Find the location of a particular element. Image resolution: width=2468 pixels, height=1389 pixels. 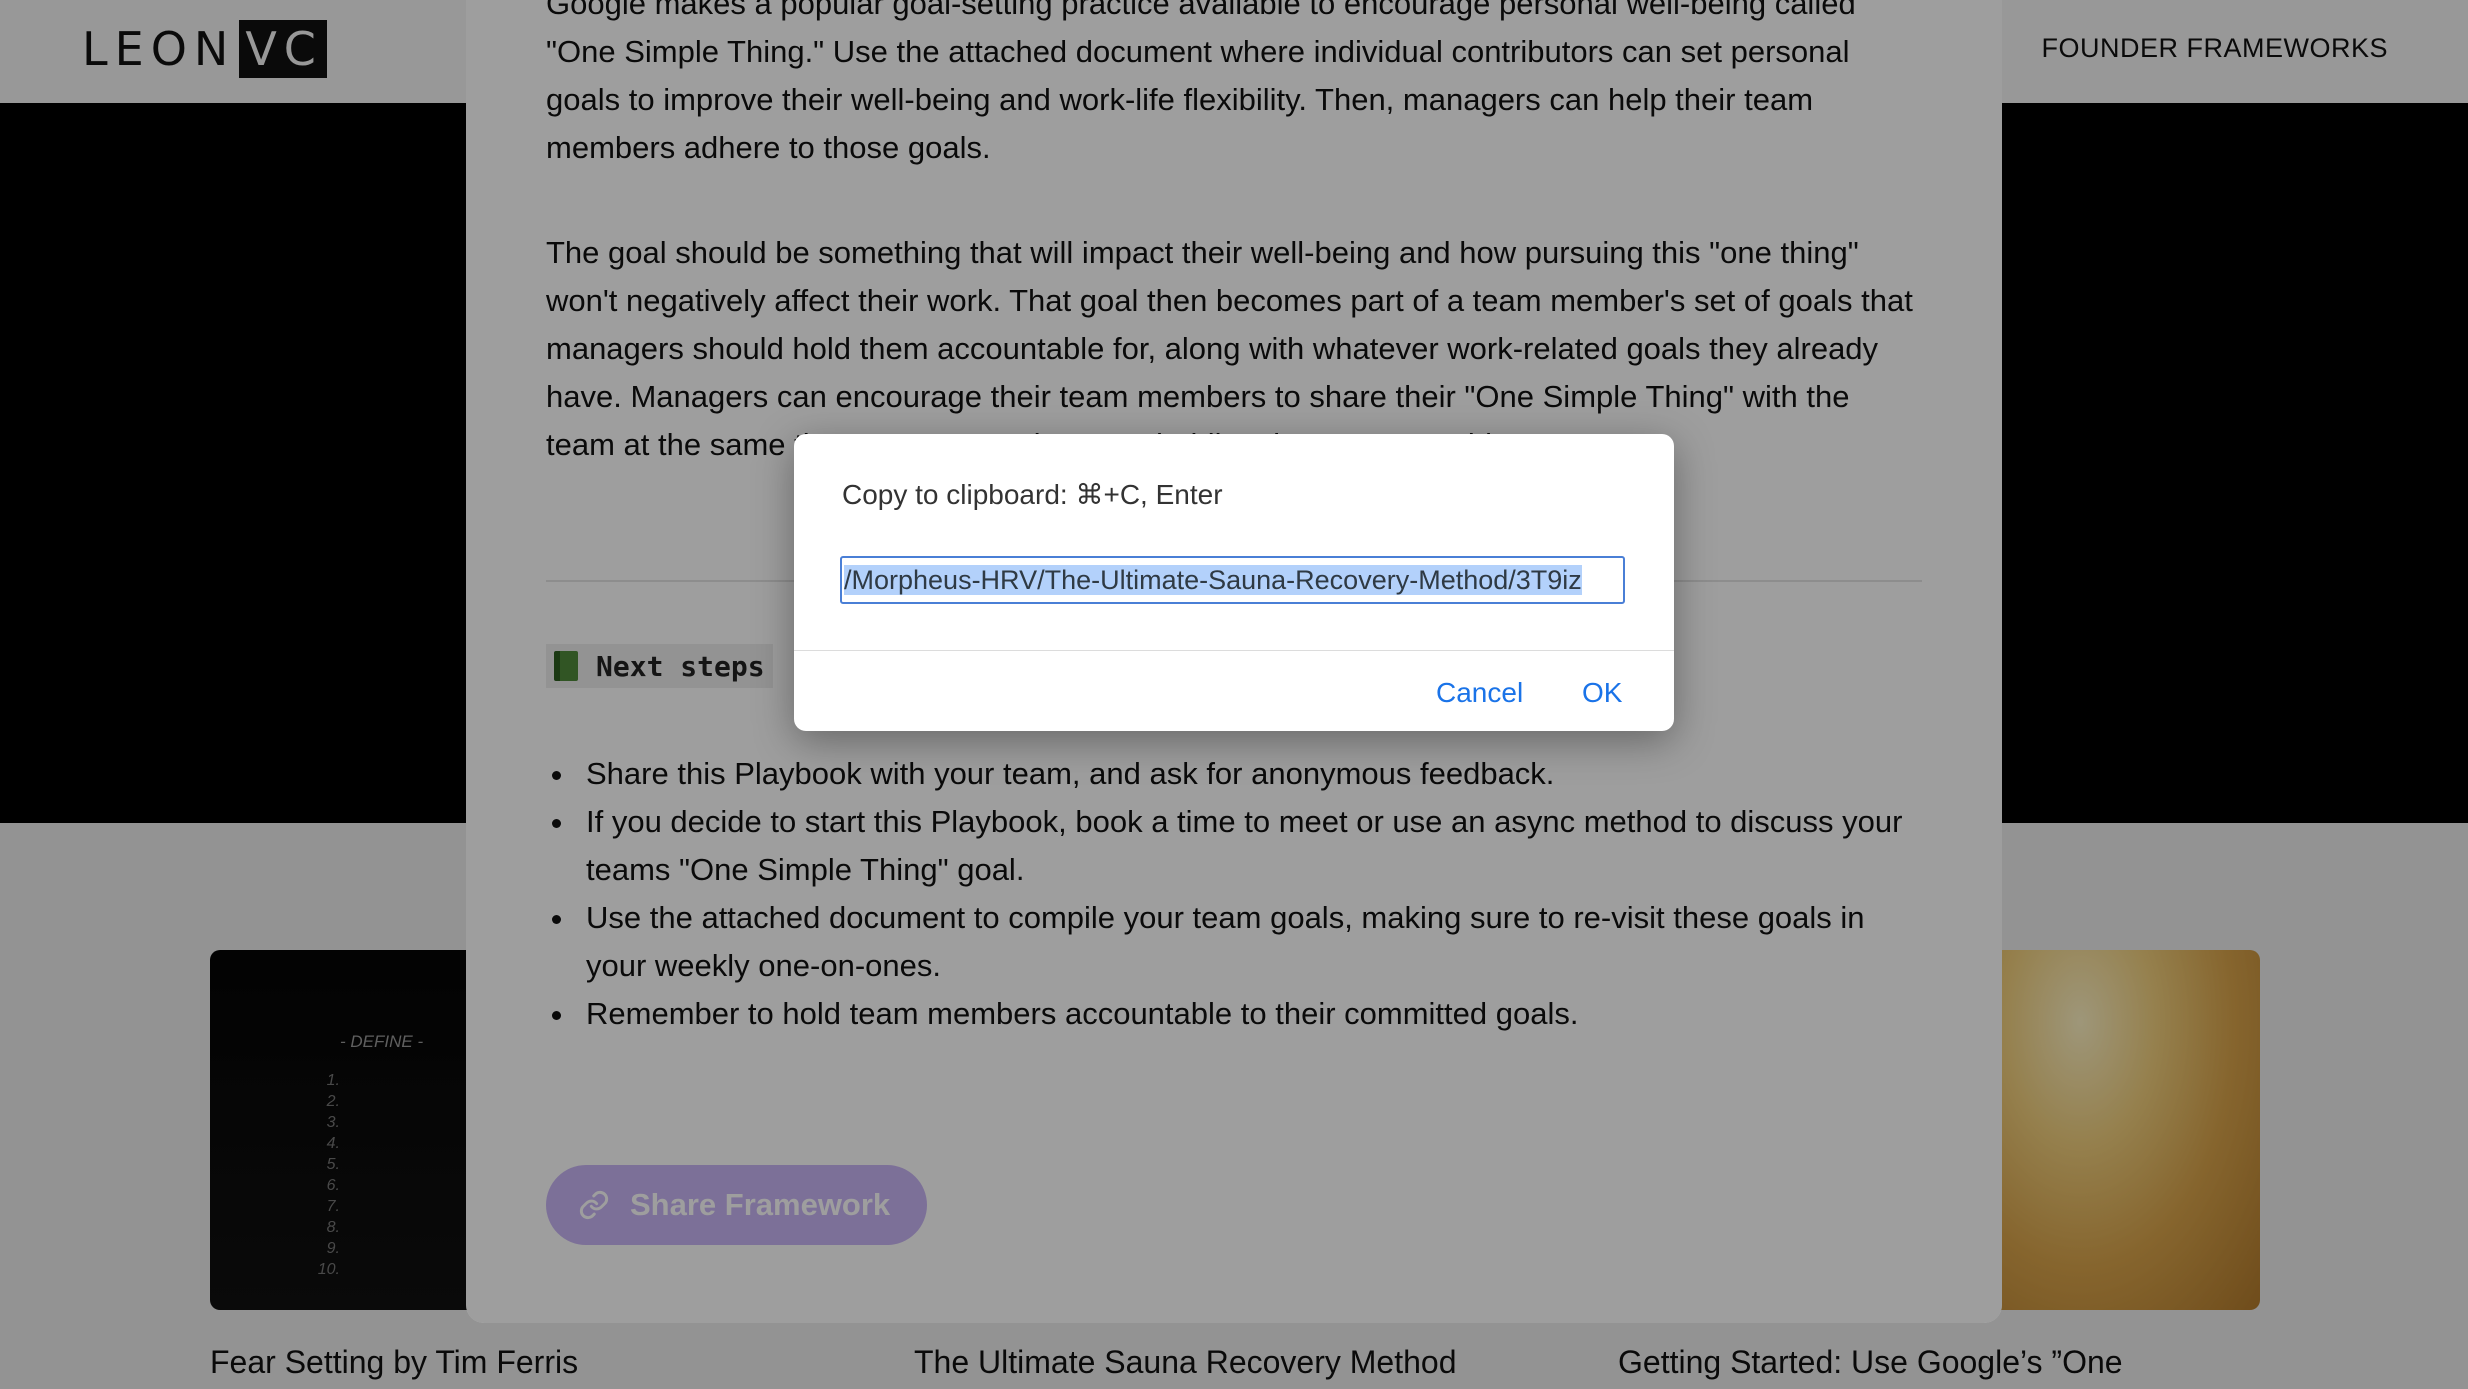

dialog-message: Copy to clipboard: ⌘+C, Enter is located at coordinates (1032, 494).